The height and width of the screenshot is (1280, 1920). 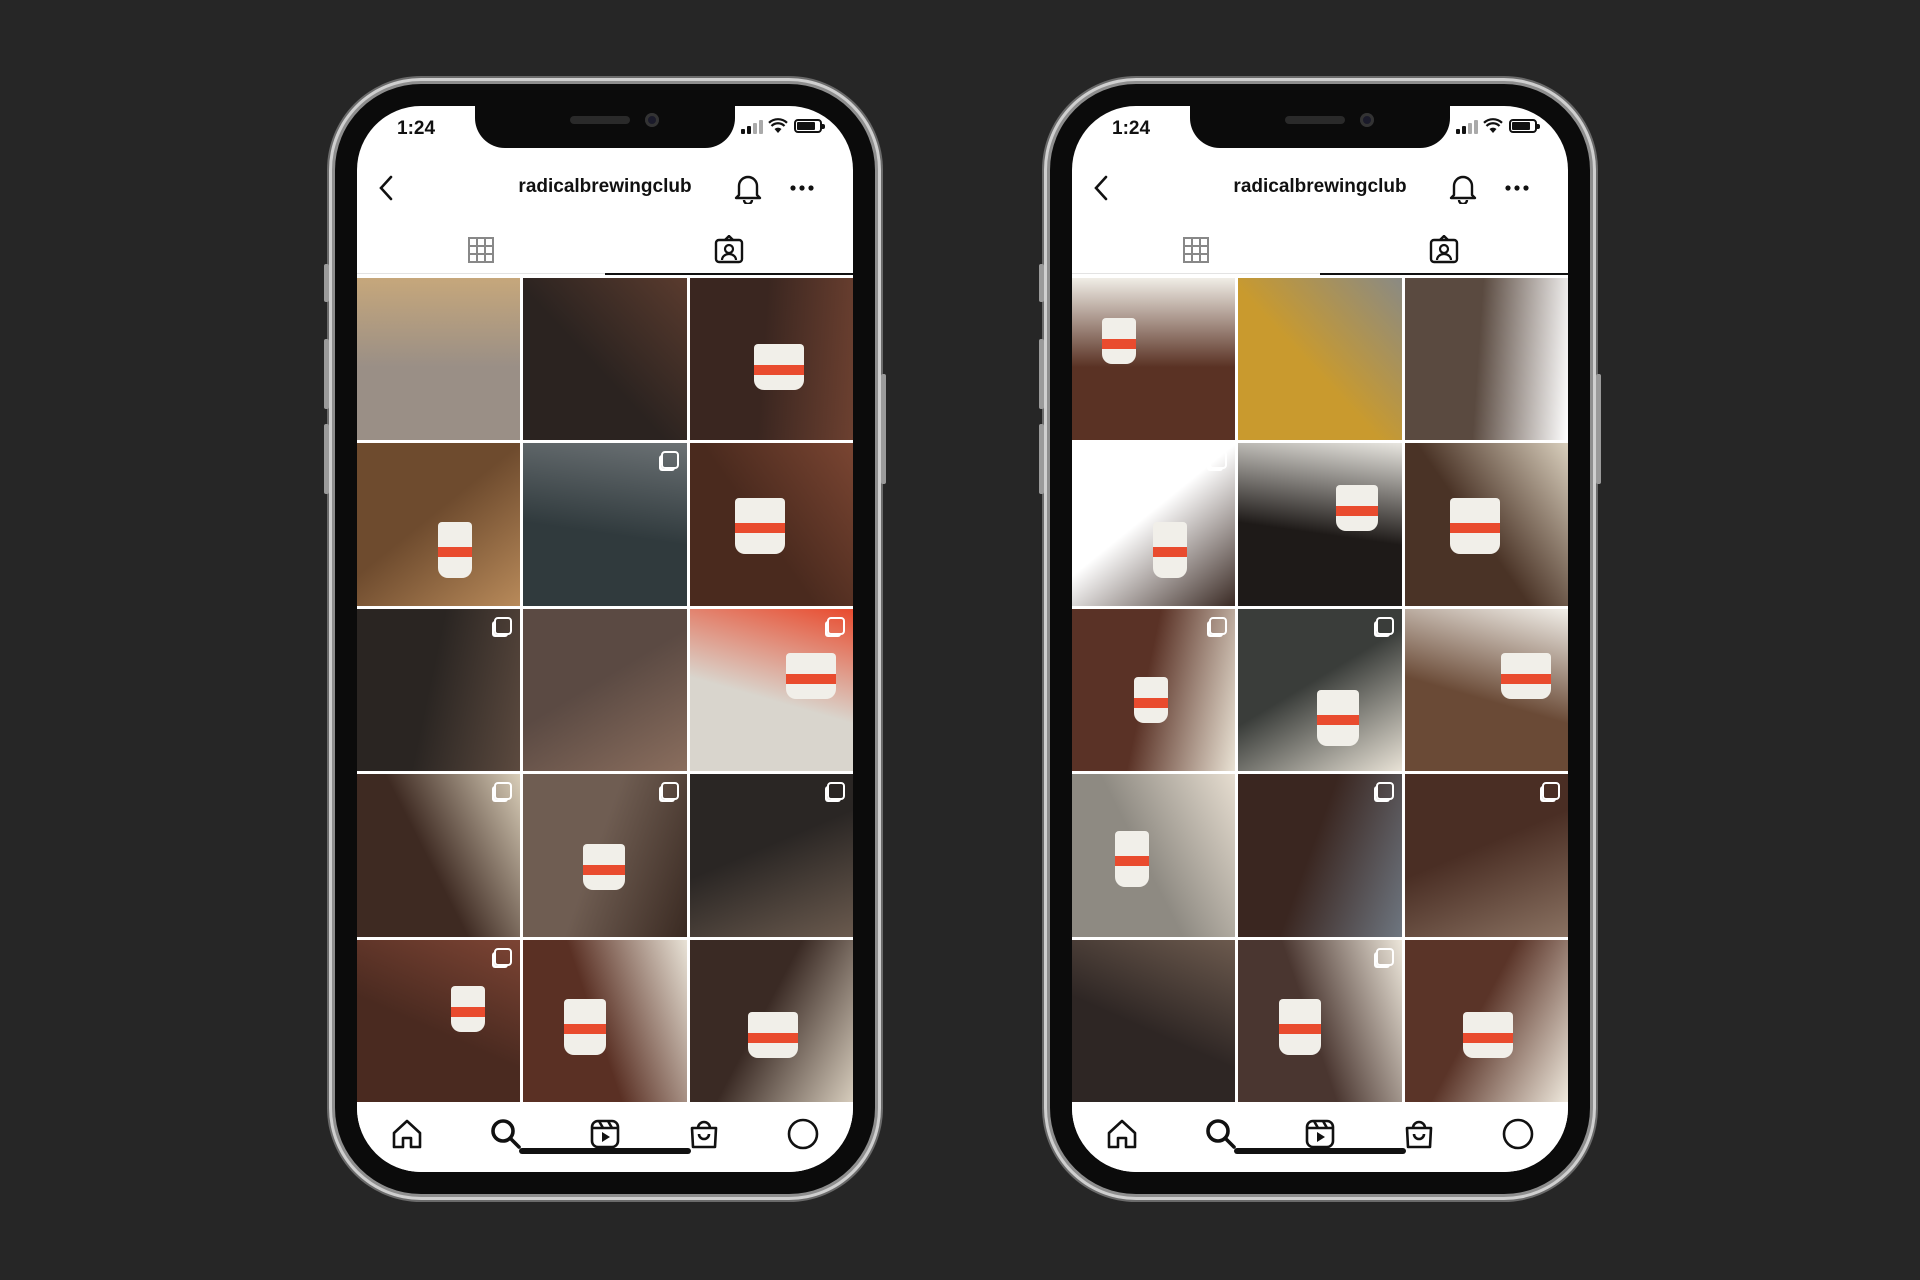 I want to click on shop-icon, so click(x=704, y=1134).